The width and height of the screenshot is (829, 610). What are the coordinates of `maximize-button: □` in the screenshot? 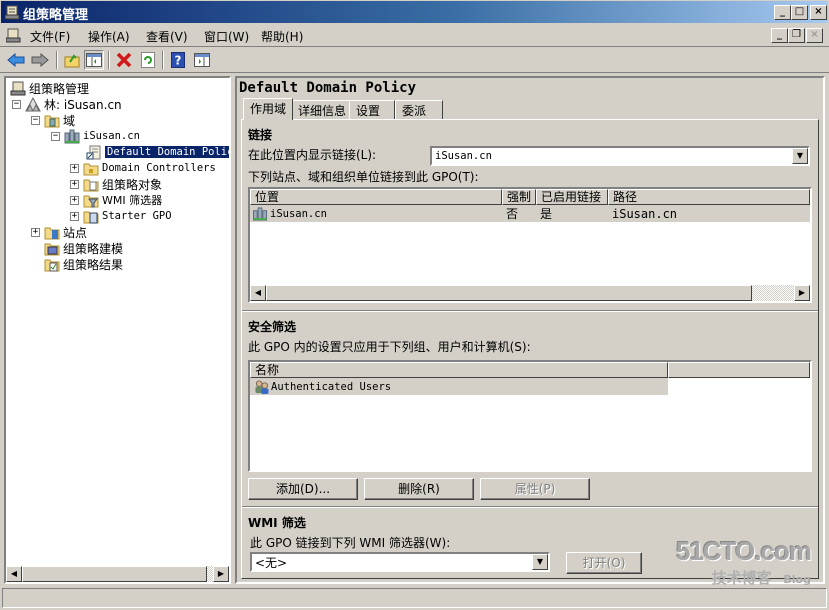 It's located at (799, 12).